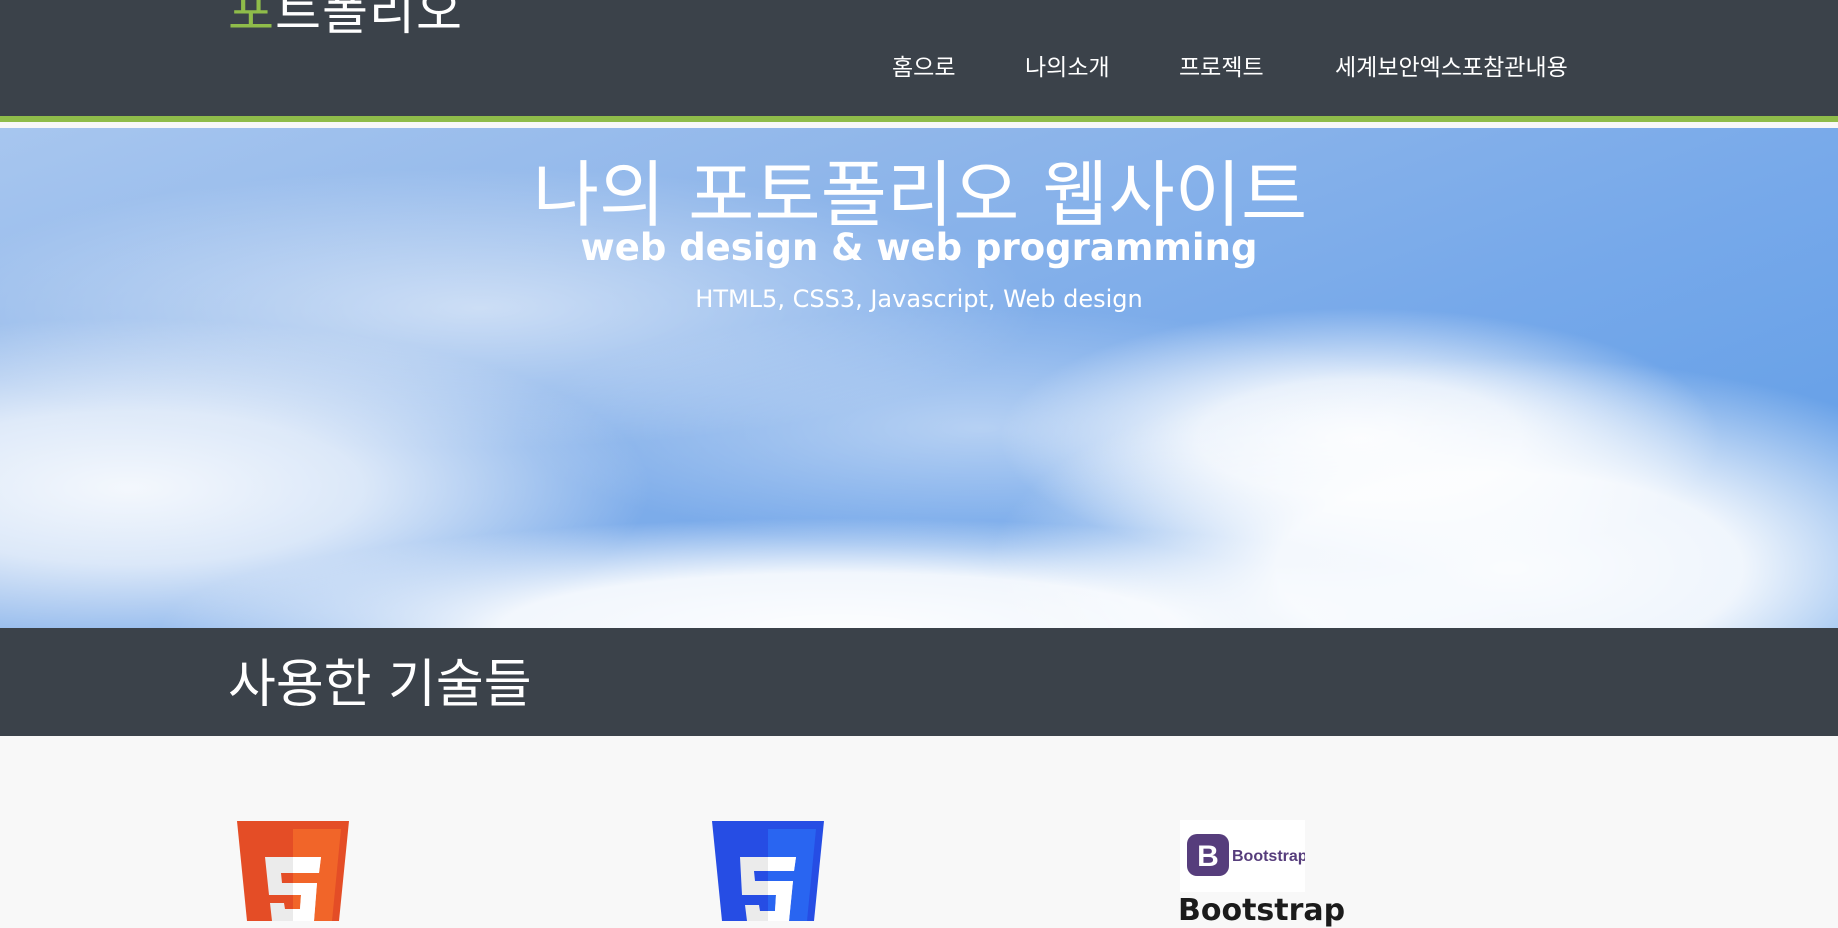  Describe the element at coordinates (768, 871) in the screenshot. I see `css3-logo-icon` at that location.